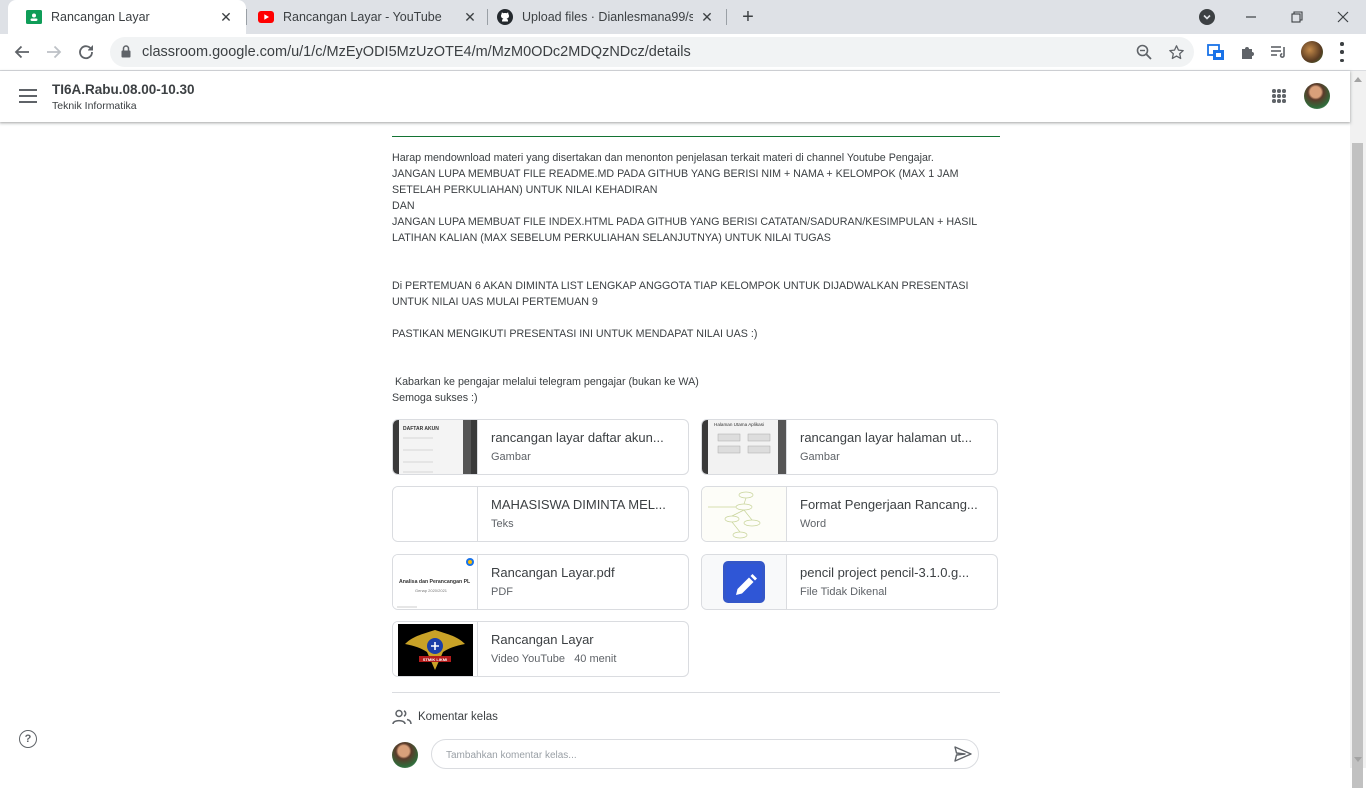  Describe the element at coordinates (1207, 17) in the screenshot. I see `tab-search-icon` at that location.